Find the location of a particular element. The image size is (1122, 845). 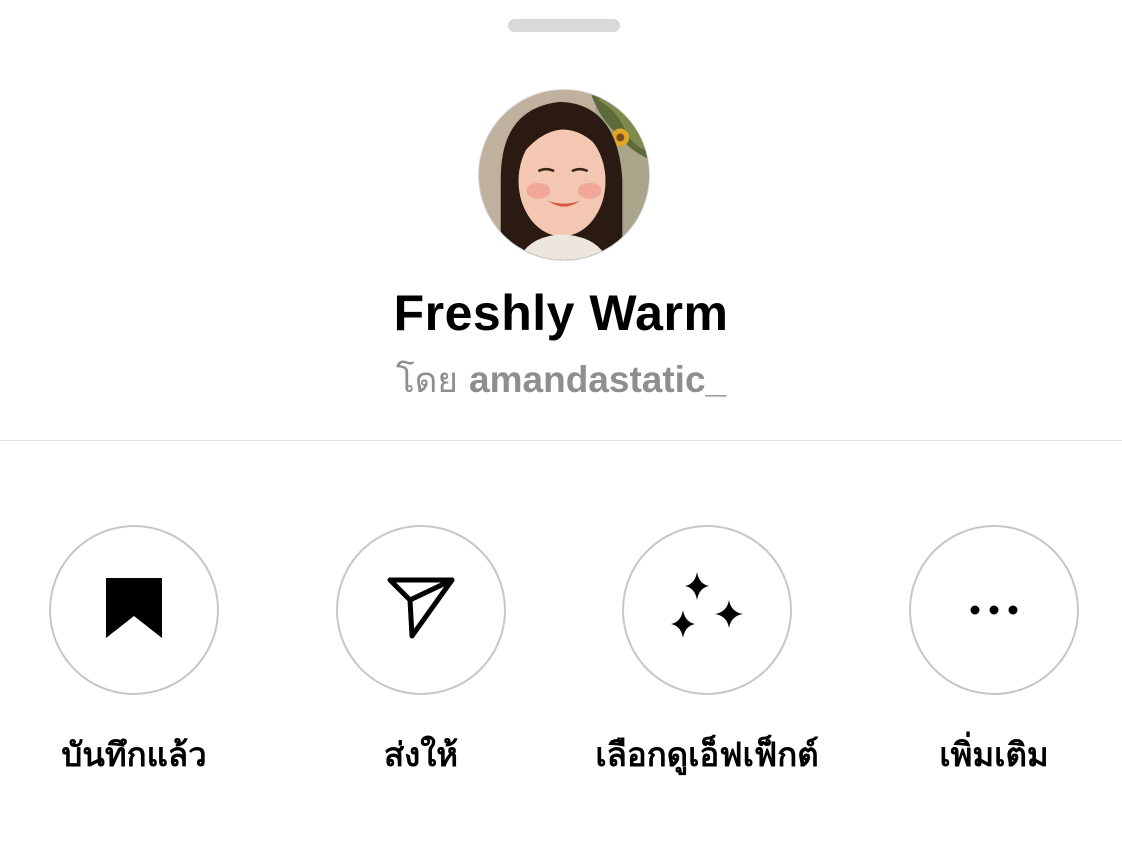

more-dots-icon is located at coordinates (994, 610).